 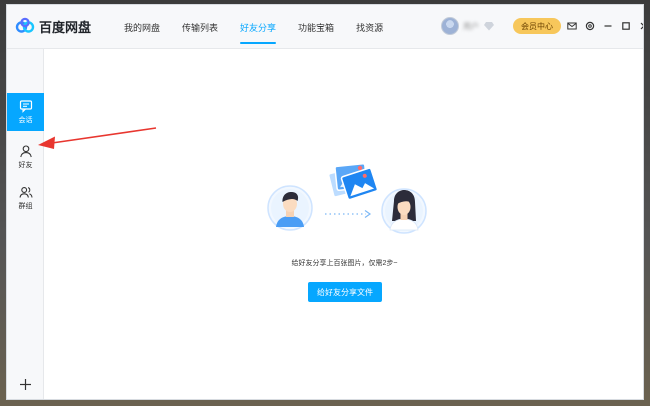 What do you see at coordinates (608, 26) in the screenshot?
I see `minimize-icon` at bounding box center [608, 26].